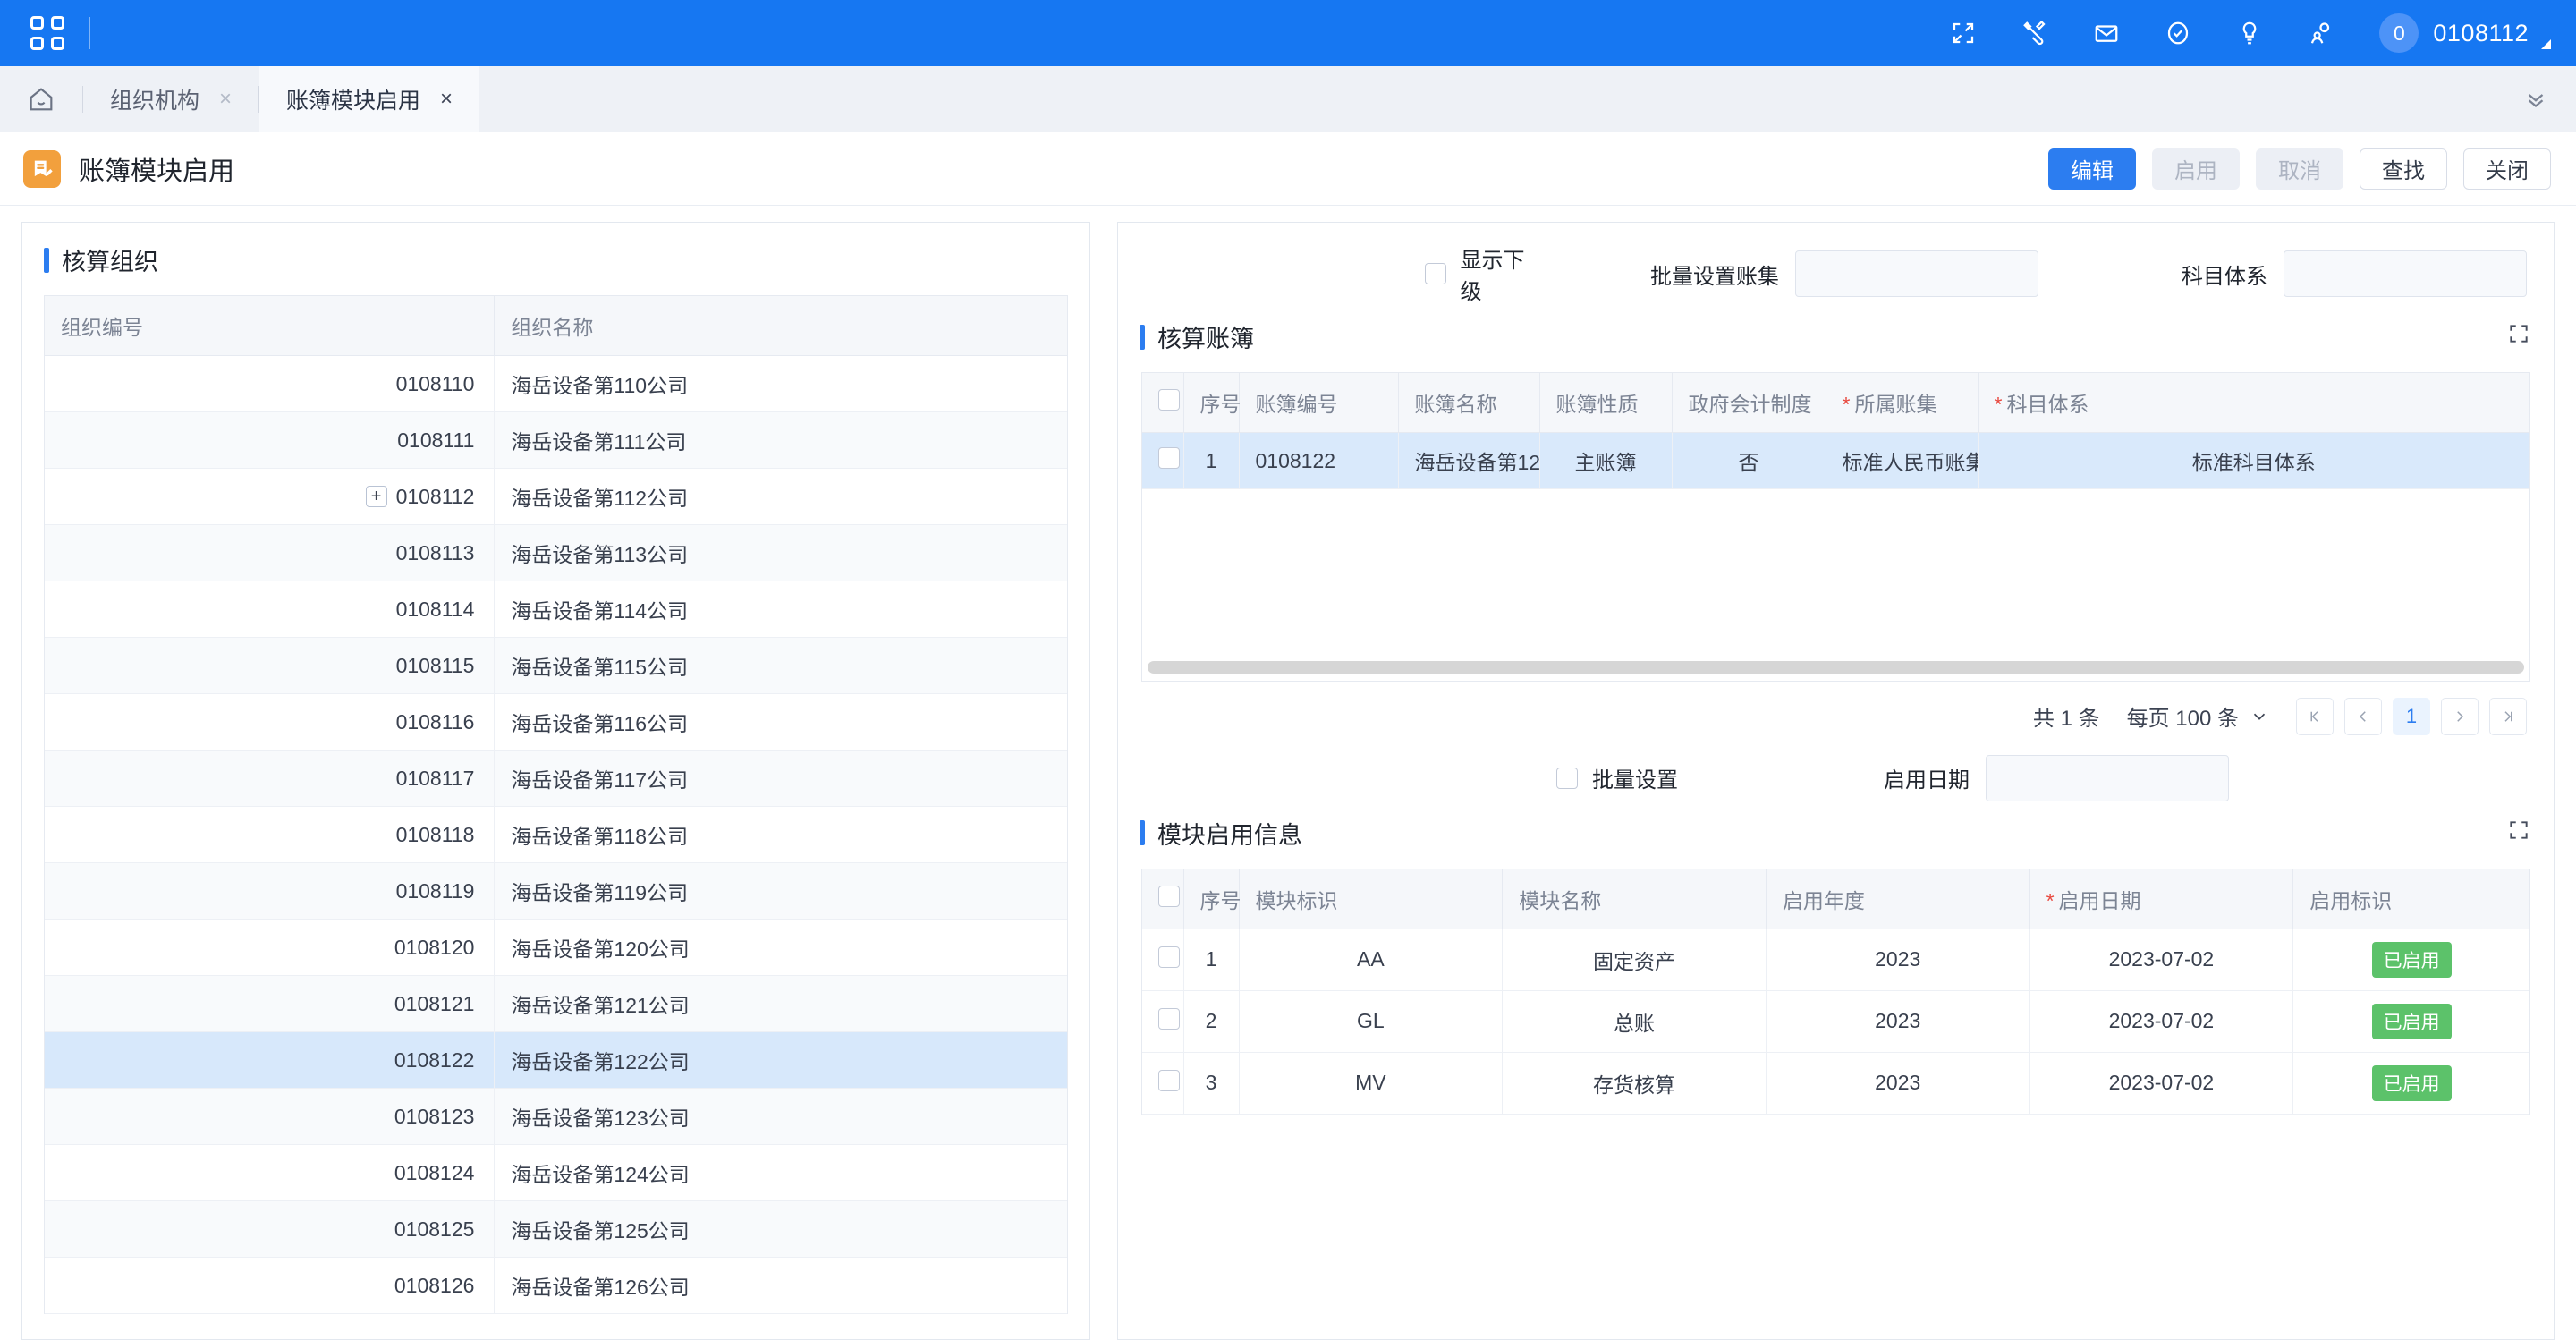 Image resolution: width=2576 pixels, height=1340 pixels. Describe the element at coordinates (1212, 899) in the screenshot. I see `module-col-seq: 序号` at that location.